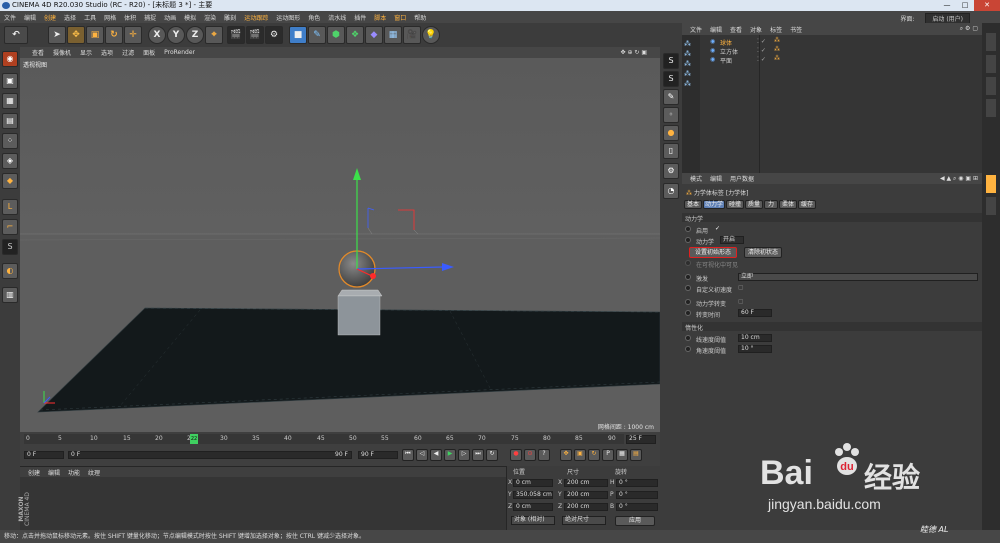  What do you see at coordinates (991, 86) in the screenshot?
I see `side-tab-content` at bounding box center [991, 86].